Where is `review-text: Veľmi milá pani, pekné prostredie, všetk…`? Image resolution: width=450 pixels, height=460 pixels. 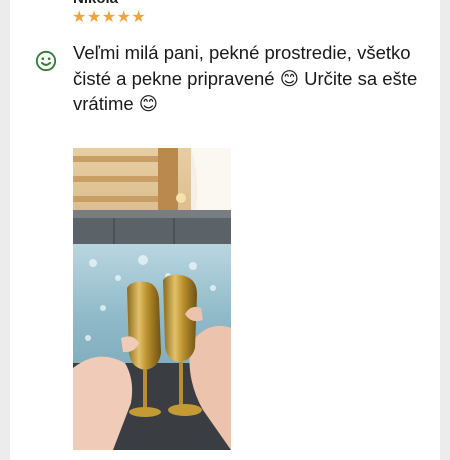 review-text: Veľmi milá pani, pekné prostredie, všetk… is located at coordinates (245, 78).